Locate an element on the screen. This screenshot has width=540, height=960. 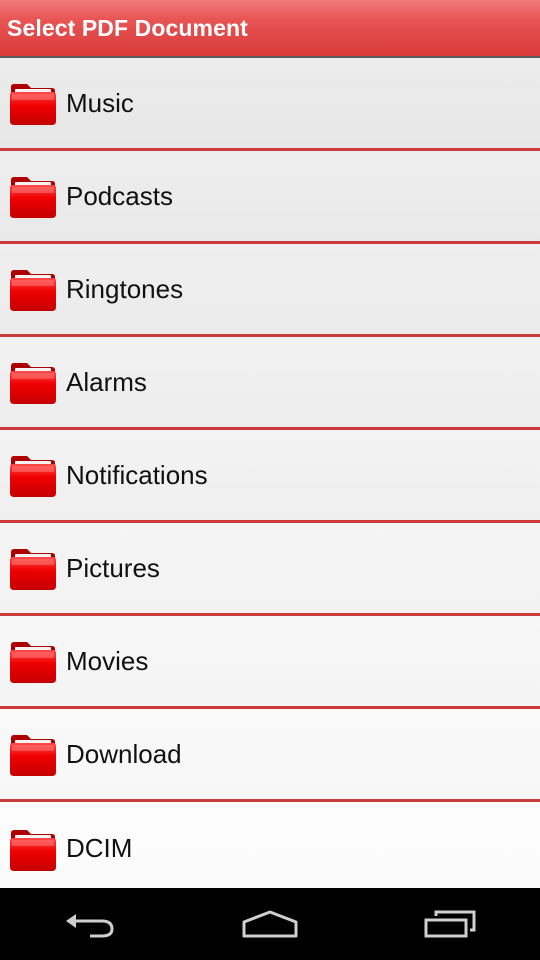
folder-label: Ringtones is located at coordinates (125, 288).